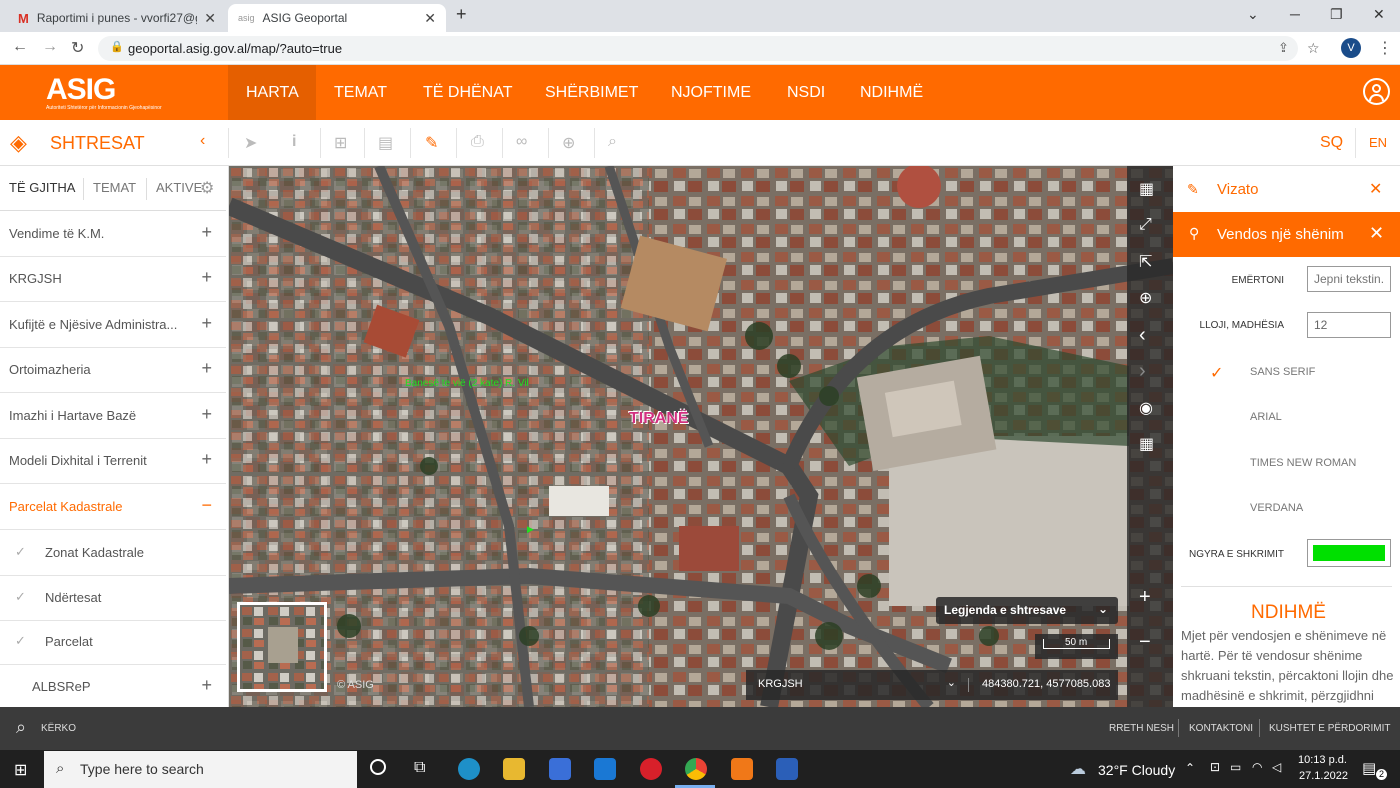 This screenshot has height=788, width=1400. I want to click on add-layer-icon: ⊞, so click(340, 143).